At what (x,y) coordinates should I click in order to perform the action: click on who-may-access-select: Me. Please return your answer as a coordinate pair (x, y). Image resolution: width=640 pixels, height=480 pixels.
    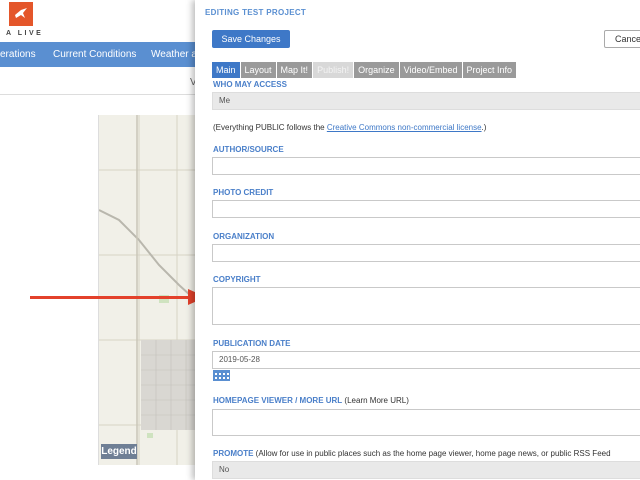
    Looking at the image, I should click on (426, 101).